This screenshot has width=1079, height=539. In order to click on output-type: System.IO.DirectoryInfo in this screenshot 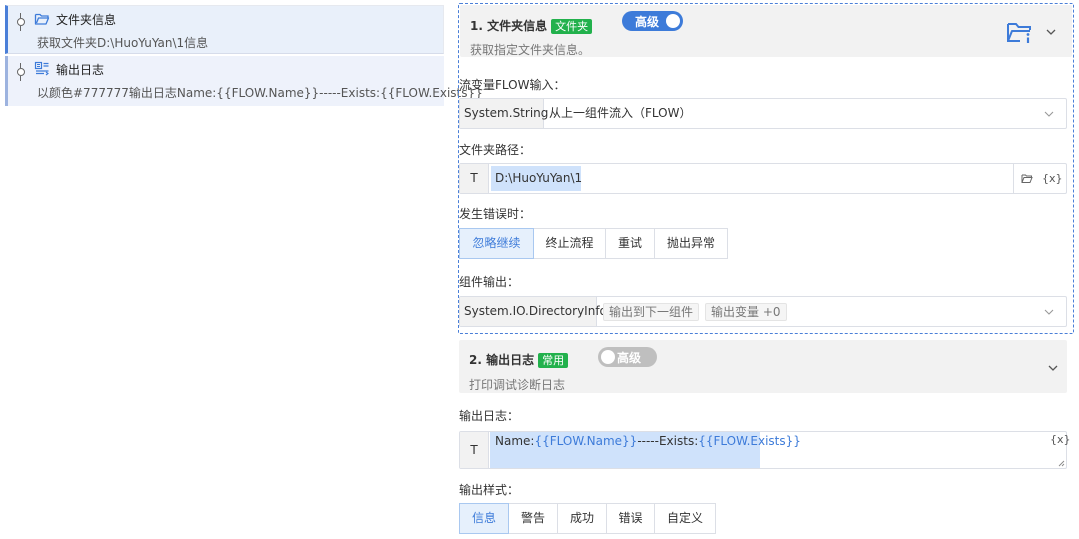, I will do `click(533, 311)`.